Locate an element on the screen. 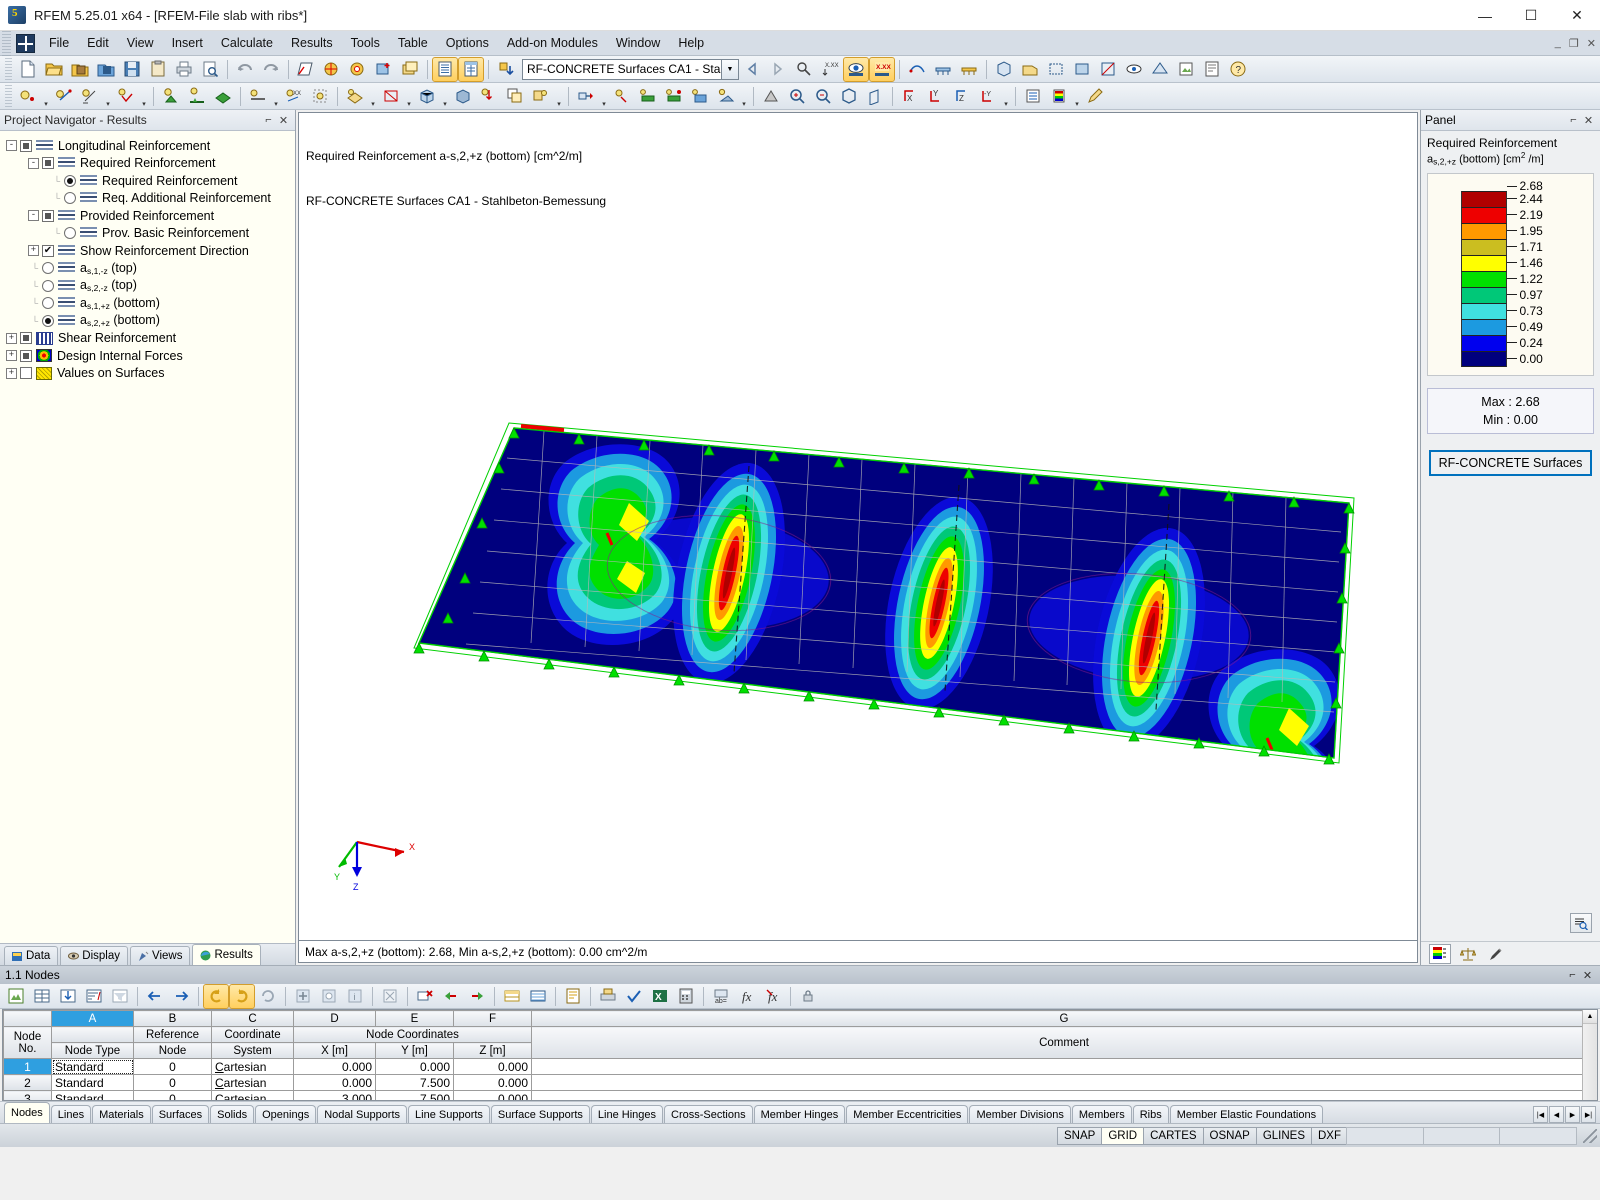  pen-icon is located at coordinates (1496, 954).